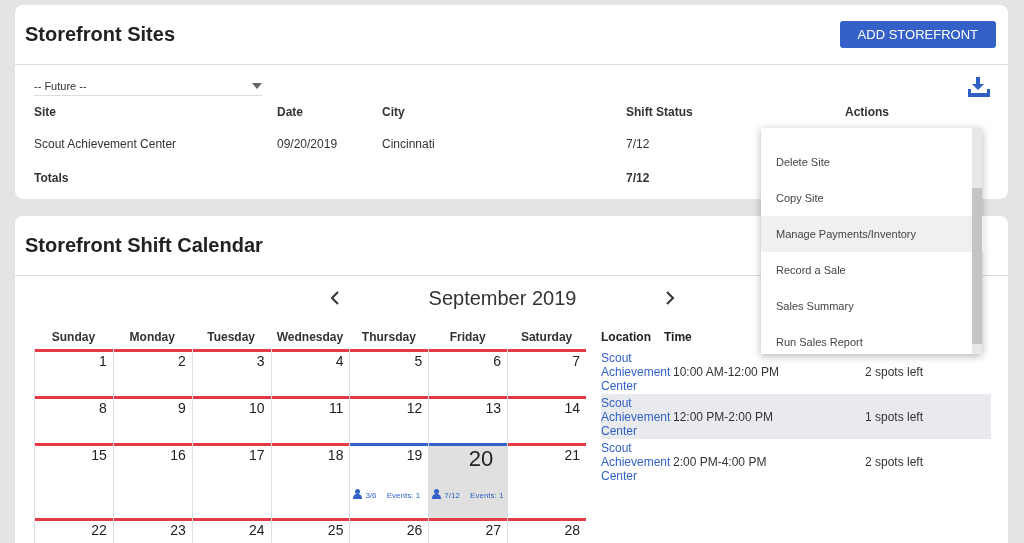  What do you see at coordinates (335, 530) in the screenshot?
I see `day-number: 25` at bounding box center [335, 530].